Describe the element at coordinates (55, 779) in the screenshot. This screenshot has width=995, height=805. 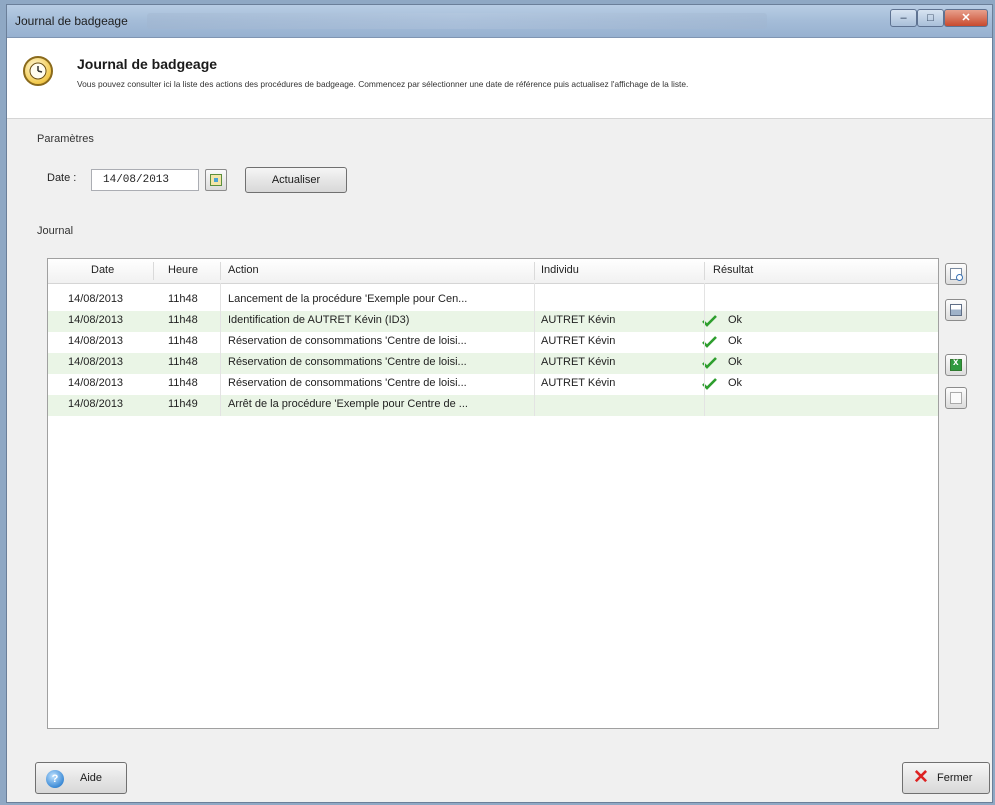
I see `help-icon: ?` at that location.